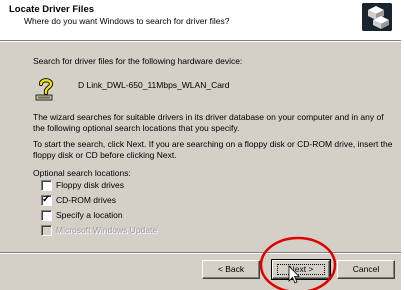  Describe the element at coordinates (46, 89) in the screenshot. I see `unknown-device-question-icon` at that location.